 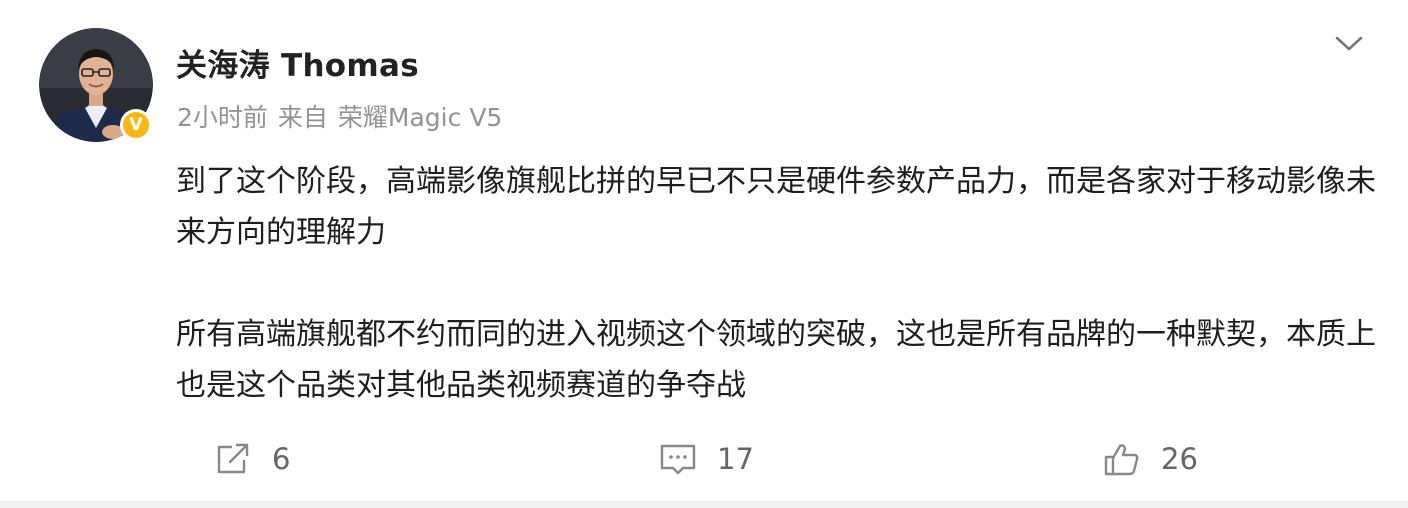 I want to click on source-device: 荣耀Magic V5, so click(x=420, y=117).